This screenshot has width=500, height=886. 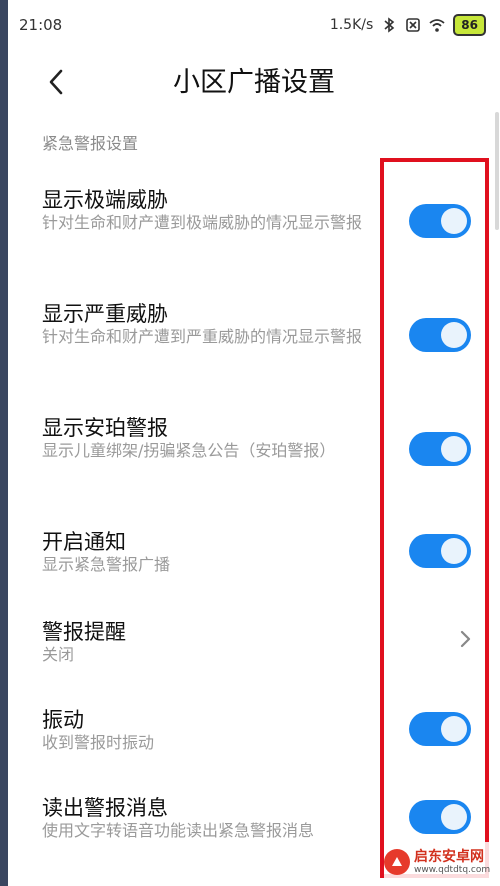 I want to click on watermark: 启东安卓网 www.qdtdtq.com, so click(x=442, y=862).